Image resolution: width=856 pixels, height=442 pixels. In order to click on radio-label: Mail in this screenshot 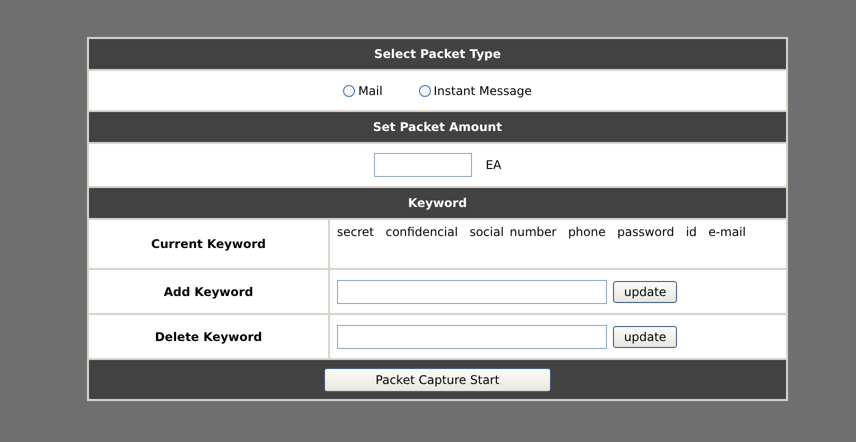, I will do `click(370, 91)`.